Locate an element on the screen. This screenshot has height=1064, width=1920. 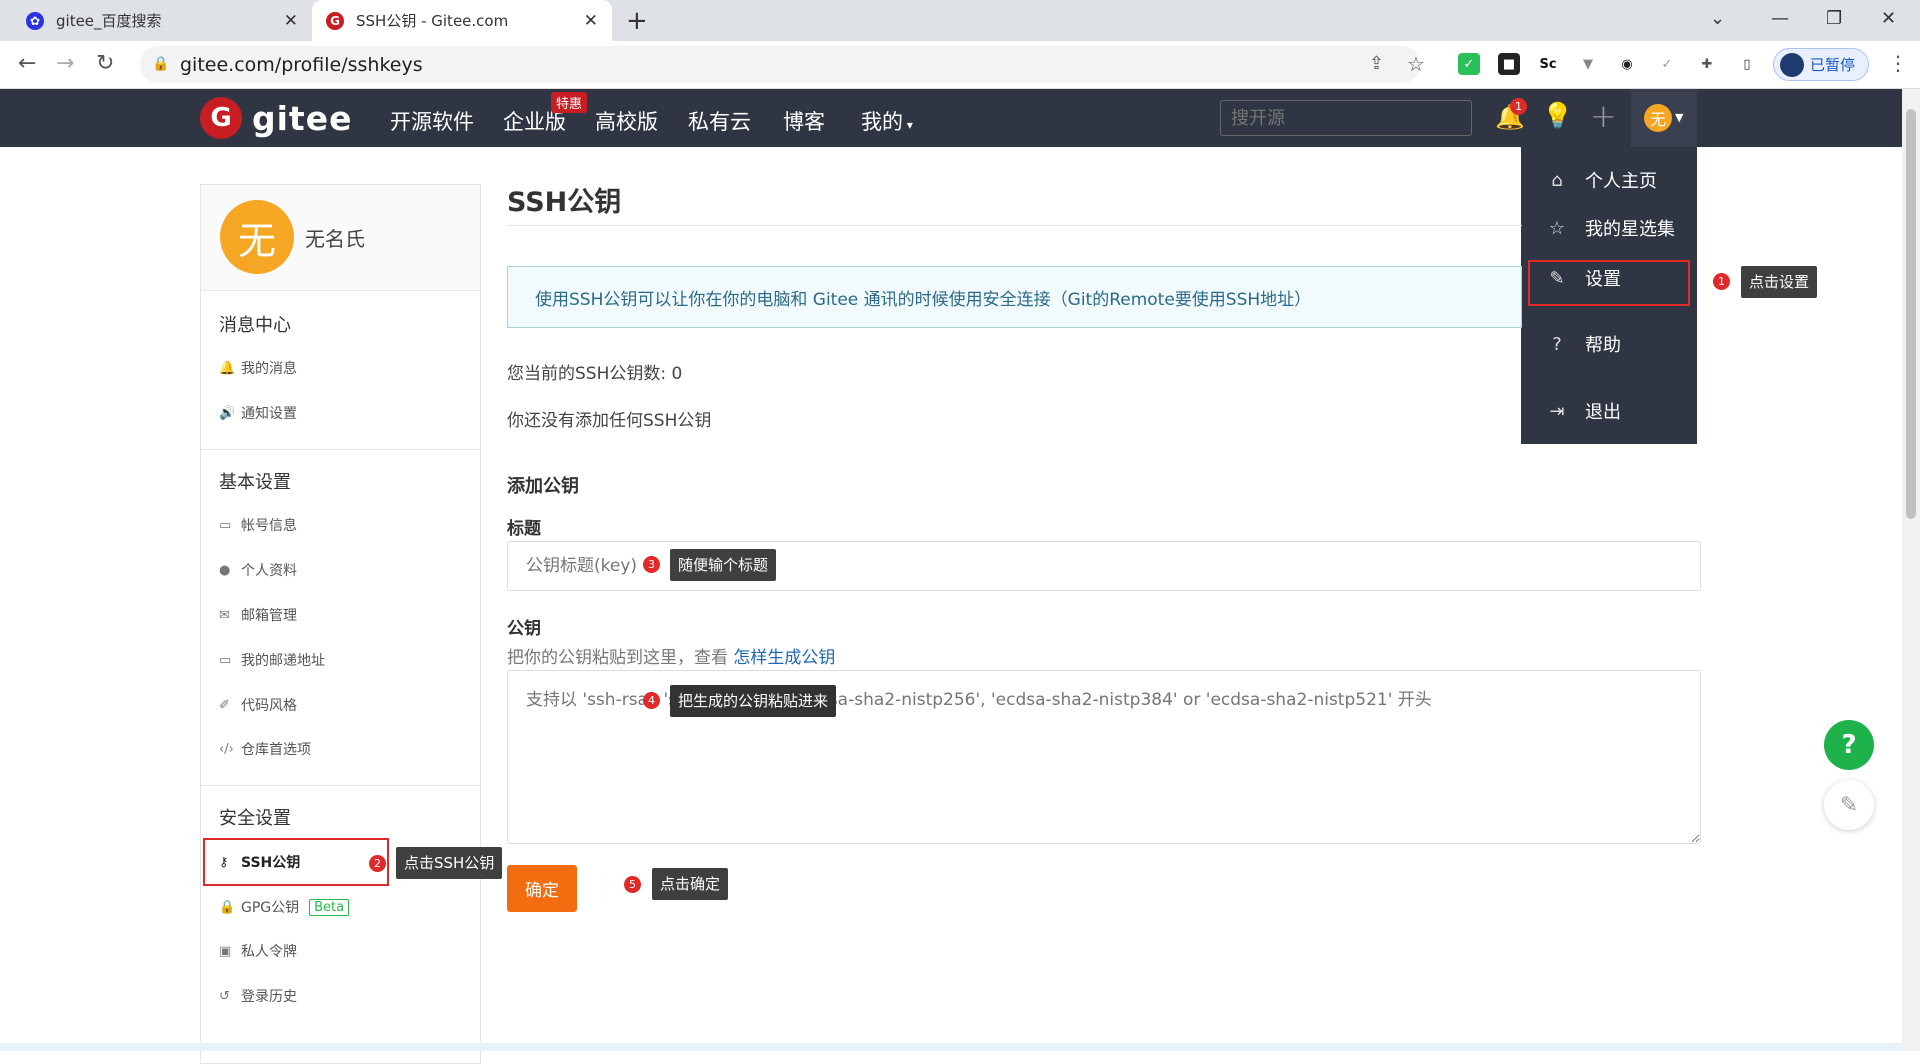
username: 无名氏 is located at coordinates (335, 237).